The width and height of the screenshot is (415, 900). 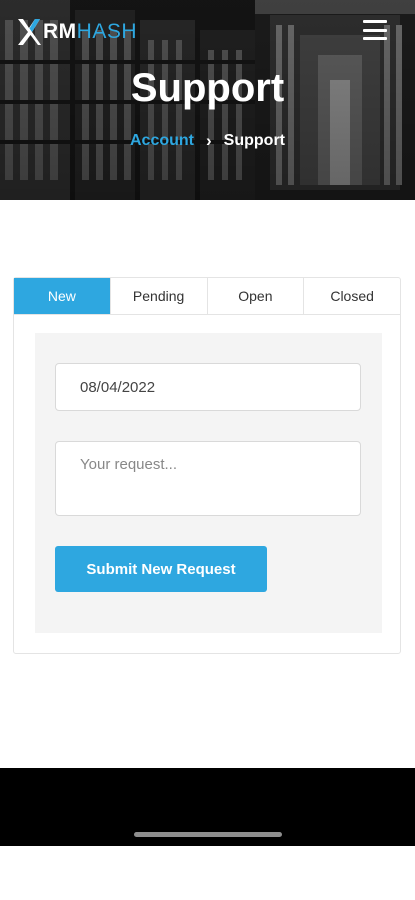 What do you see at coordinates (256, 296) in the screenshot?
I see `tab-open: Open` at bounding box center [256, 296].